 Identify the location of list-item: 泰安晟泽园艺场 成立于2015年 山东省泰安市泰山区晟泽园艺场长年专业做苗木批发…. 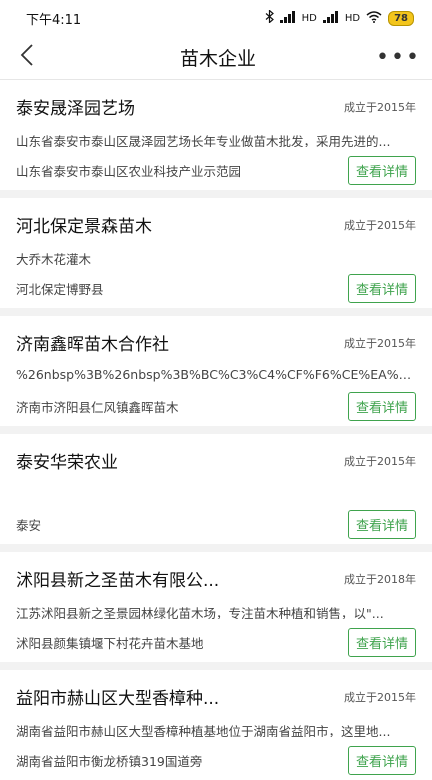
(216, 135).